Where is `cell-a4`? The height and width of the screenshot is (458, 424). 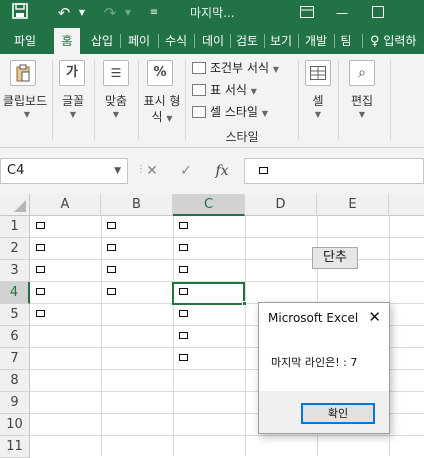
cell-a4 is located at coordinates (65, 293).